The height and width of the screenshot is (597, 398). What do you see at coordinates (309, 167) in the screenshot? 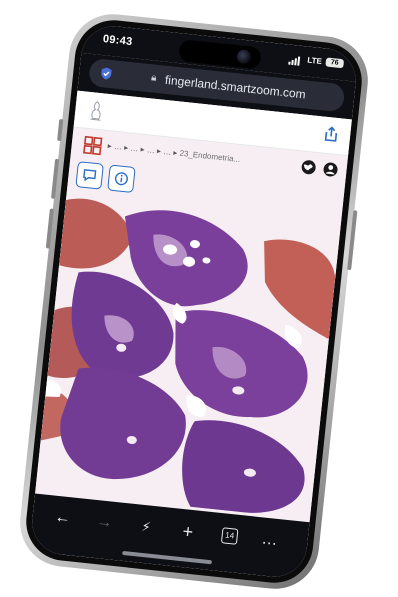
I see `globe-icon` at bounding box center [309, 167].